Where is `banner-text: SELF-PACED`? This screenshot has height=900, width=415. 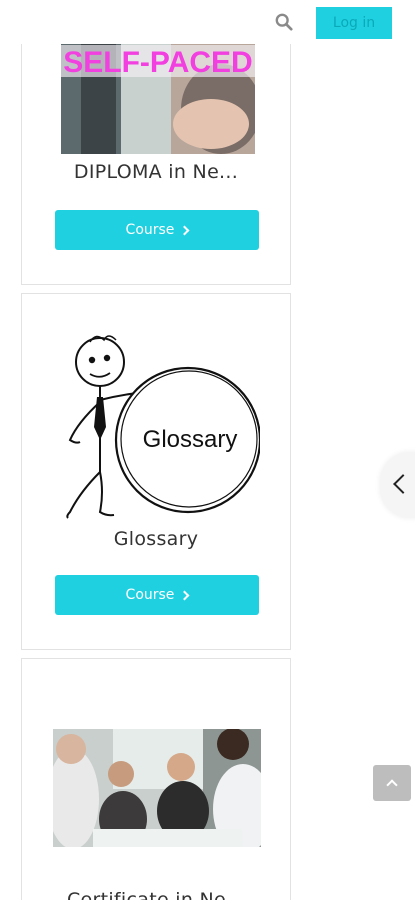
banner-text: SELF-PACED is located at coordinates (157, 62).